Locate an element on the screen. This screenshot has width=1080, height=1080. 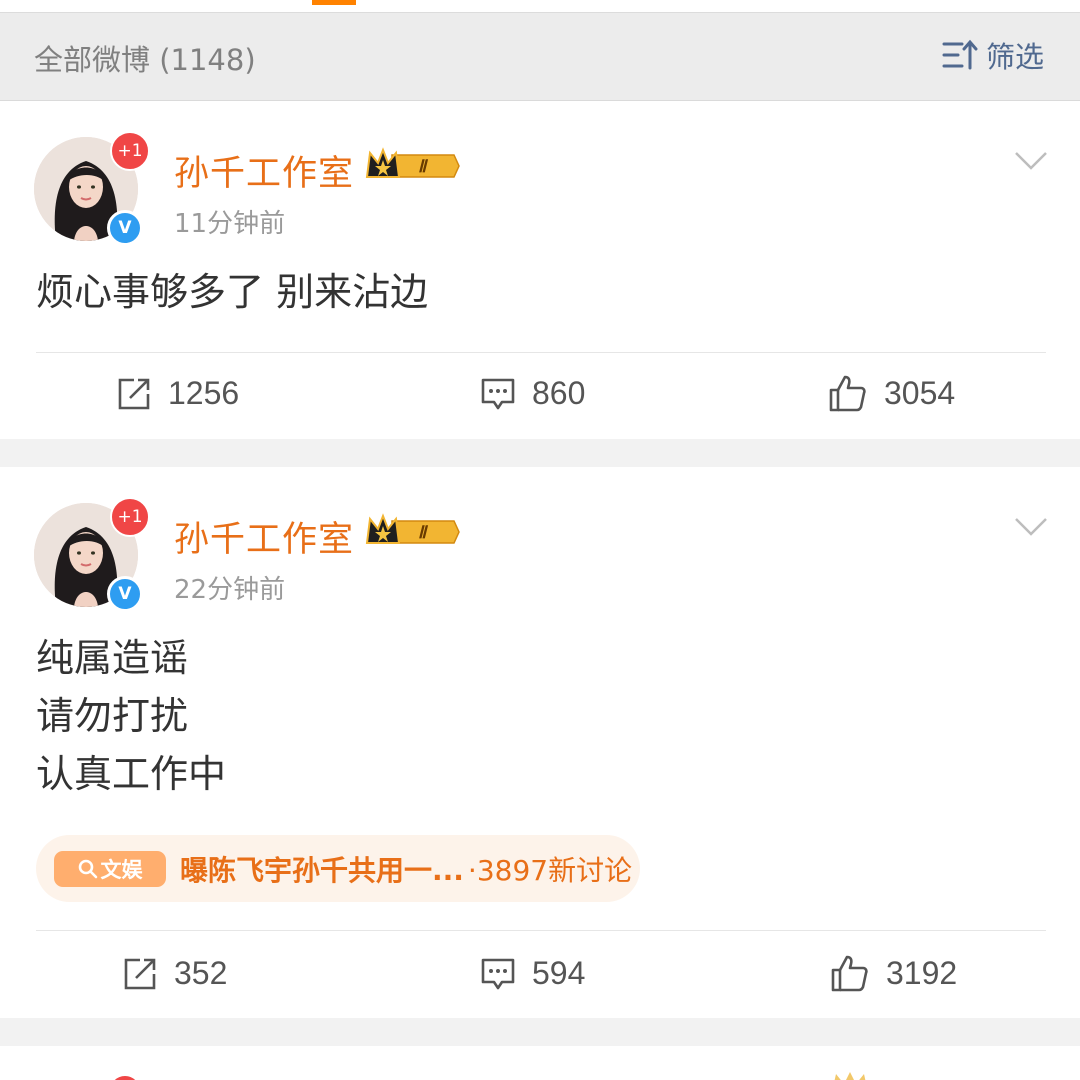
repost-button: 1256 is located at coordinates (177, 393).